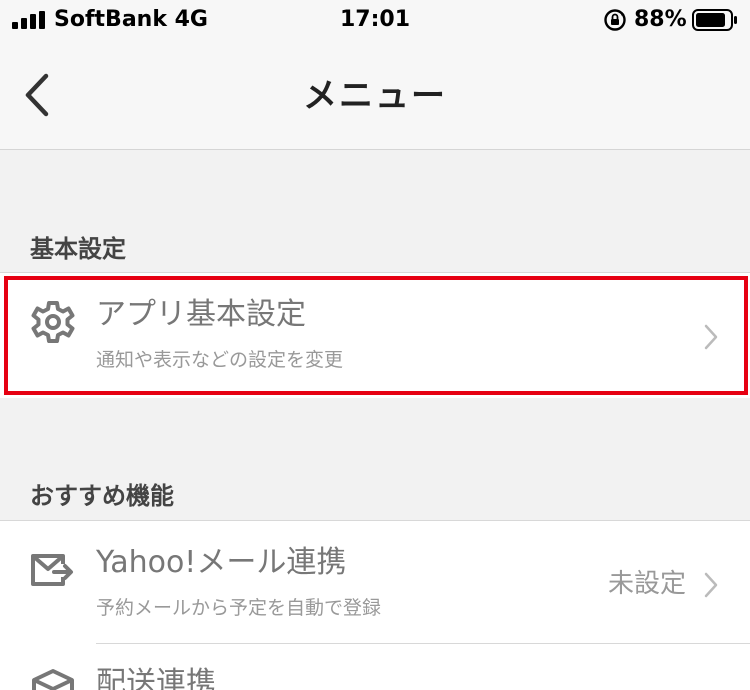 The image size is (750, 690). What do you see at coordinates (239, 608) in the screenshot?
I see `row-subtitle: 予約メールから予定を自動で登録` at bounding box center [239, 608].